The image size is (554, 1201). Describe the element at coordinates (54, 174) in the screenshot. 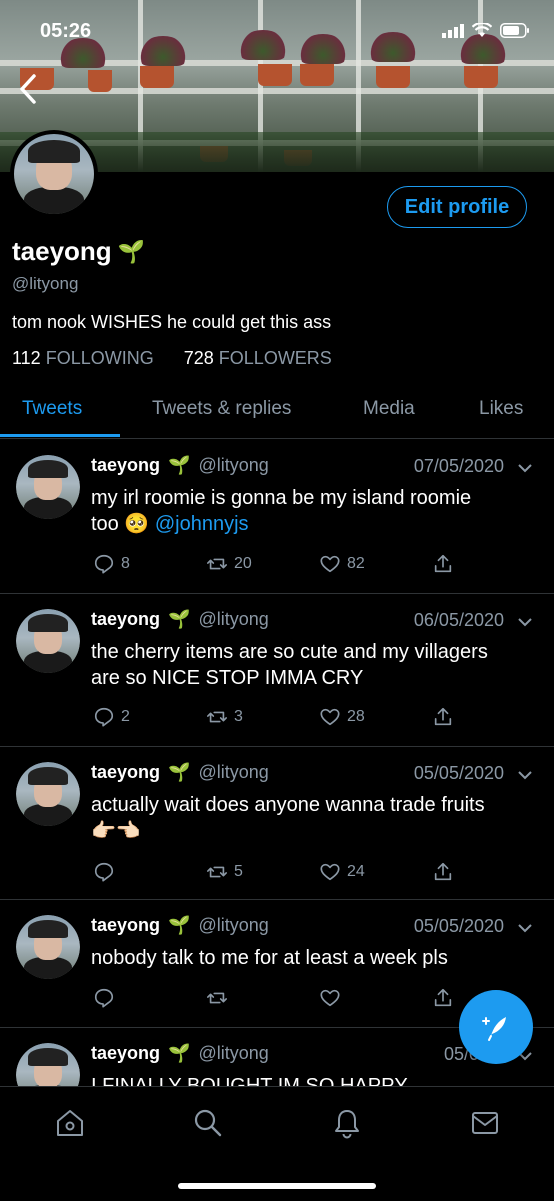

I see `profile-avatar` at that location.